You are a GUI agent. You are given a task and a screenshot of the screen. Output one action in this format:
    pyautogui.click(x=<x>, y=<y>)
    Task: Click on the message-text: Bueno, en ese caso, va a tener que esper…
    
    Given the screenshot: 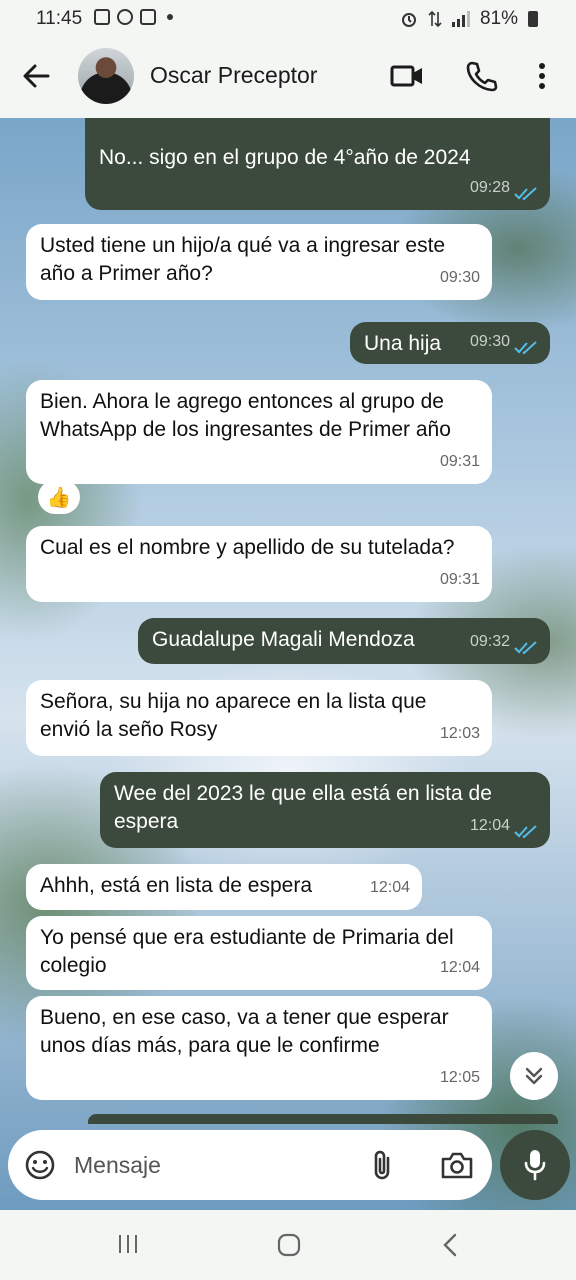 What is the action you would take?
    pyautogui.click(x=244, y=1031)
    